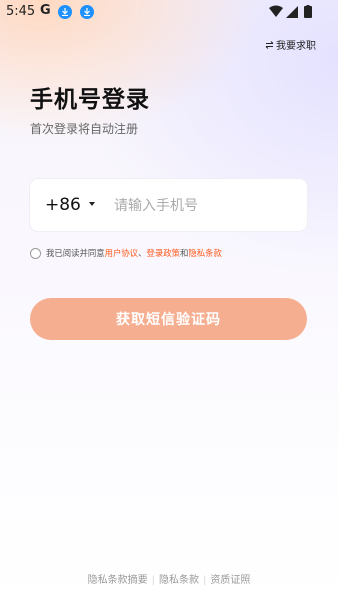 The height and width of the screenshot is (601, 338). Describe the element at coordinates (90, 100) in the screenshot. I see `page-title: 手机号登录` at that location.